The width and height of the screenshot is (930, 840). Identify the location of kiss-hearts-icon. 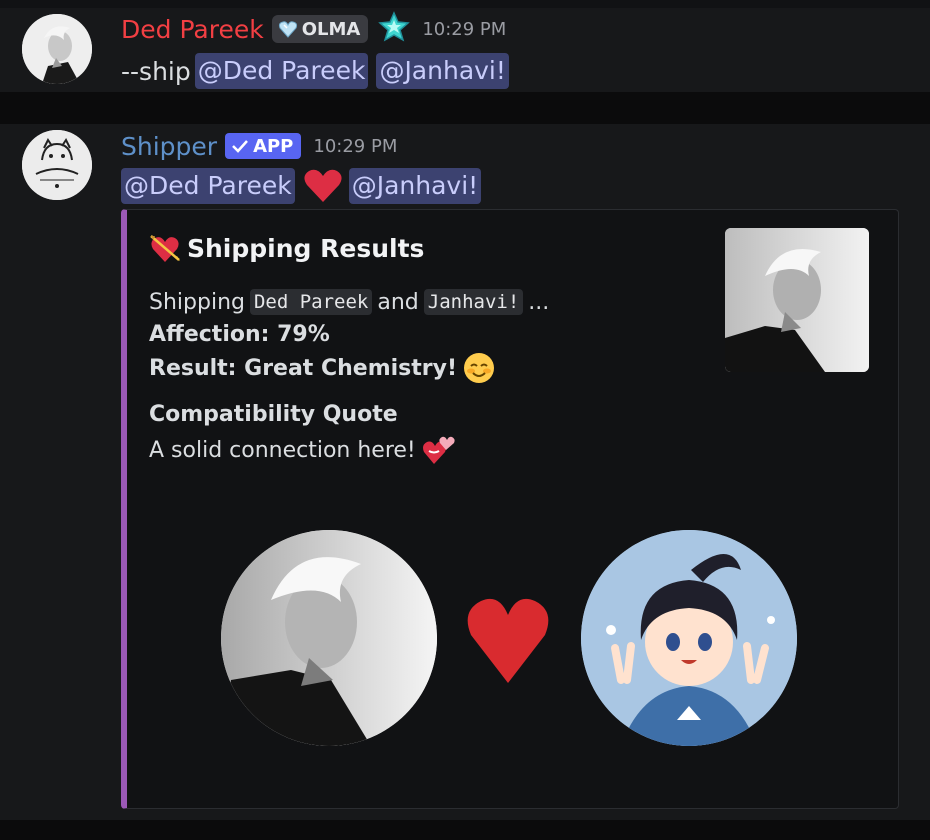
(439, 450).